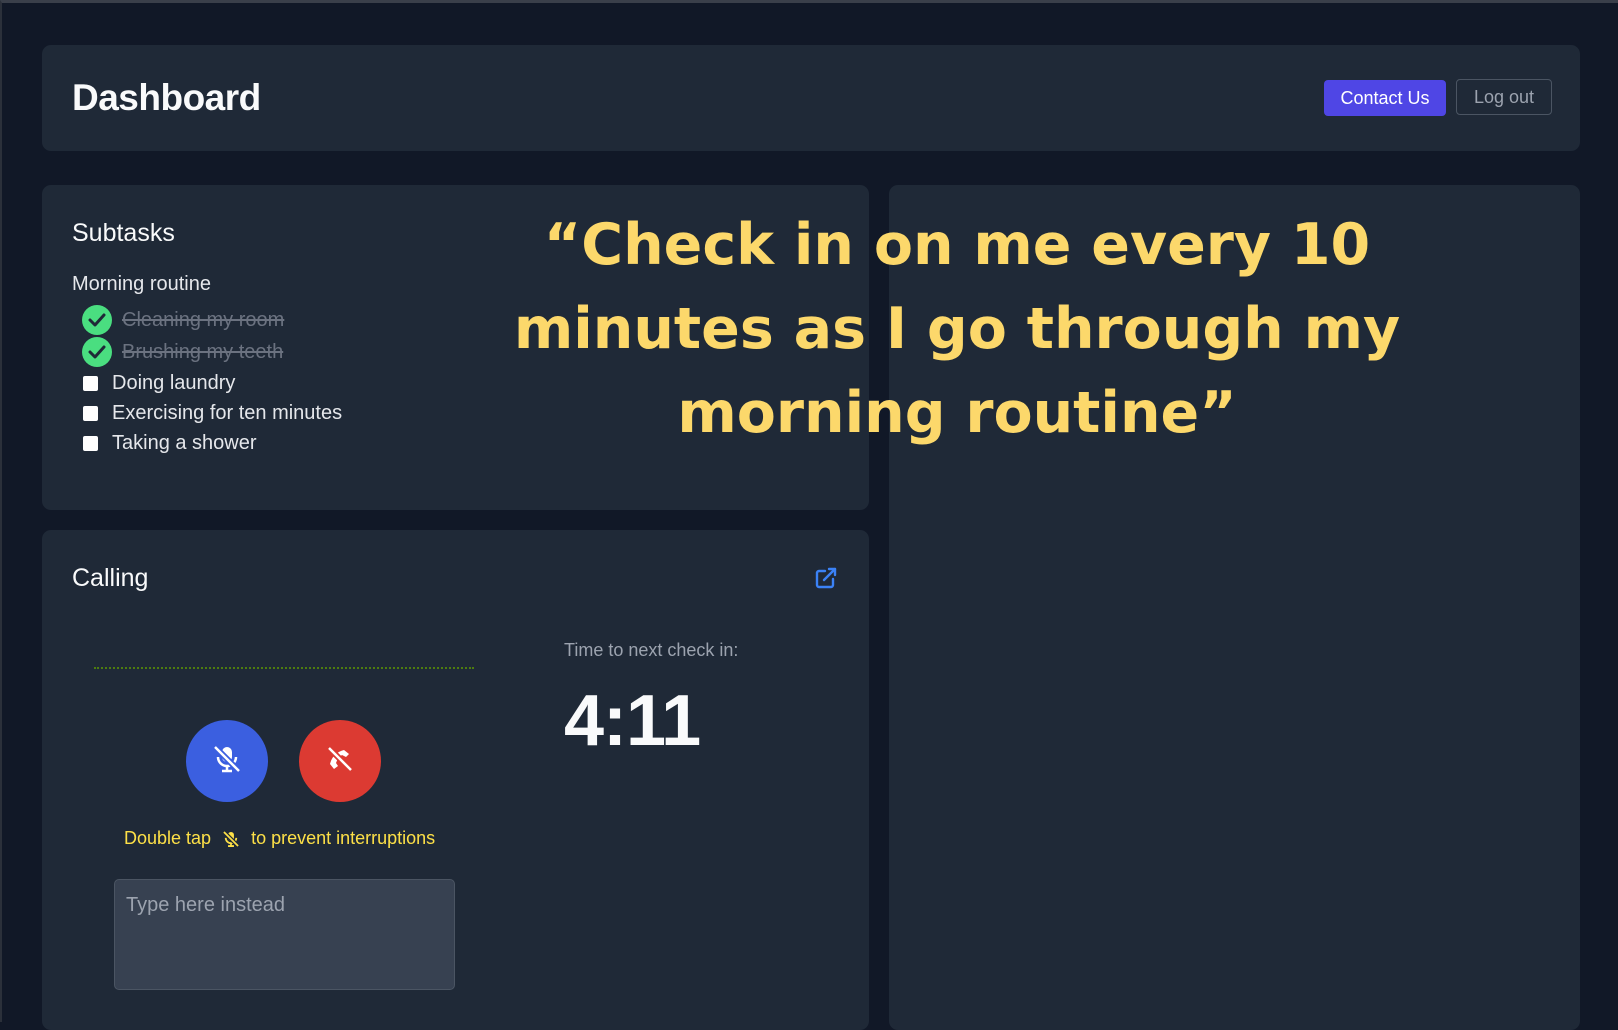 This screenshot has height=1030, width=1618. Describe the element at coordinates (203, 319) in the screenshot. I see `task-label: Cleaning my room` at that location.